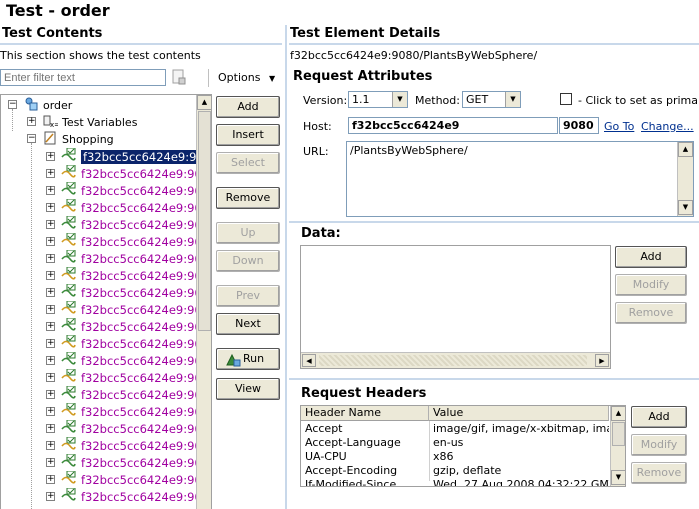  What do you see at coordinates (248, 324) in the screenshot?
I see `next-button: Next` at bounding box center [248, 324].